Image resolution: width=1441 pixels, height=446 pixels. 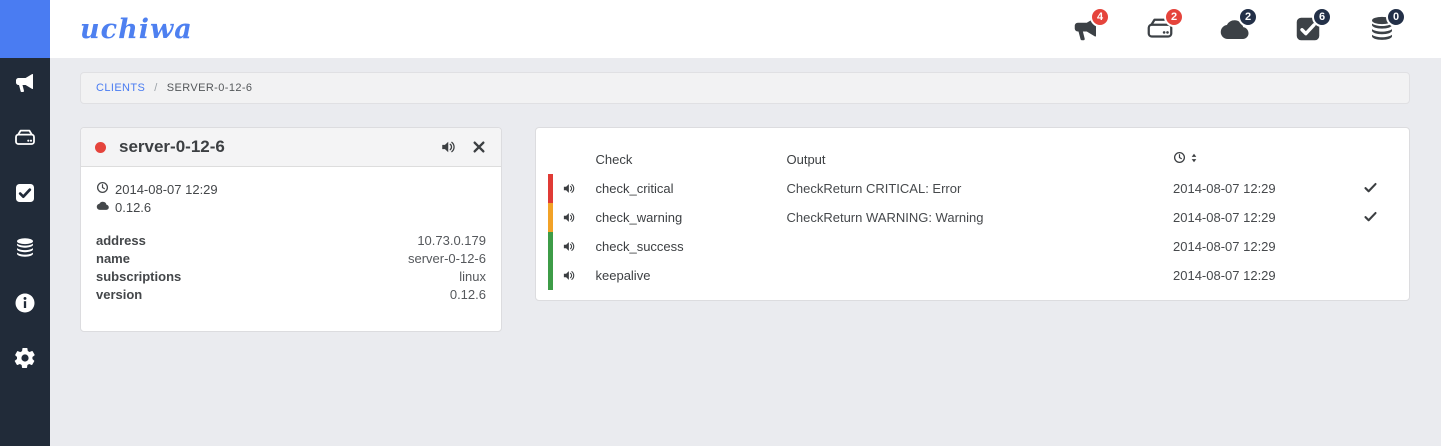 I want to click on stashes-count-badge: 0, so click(x=1396, y=17).